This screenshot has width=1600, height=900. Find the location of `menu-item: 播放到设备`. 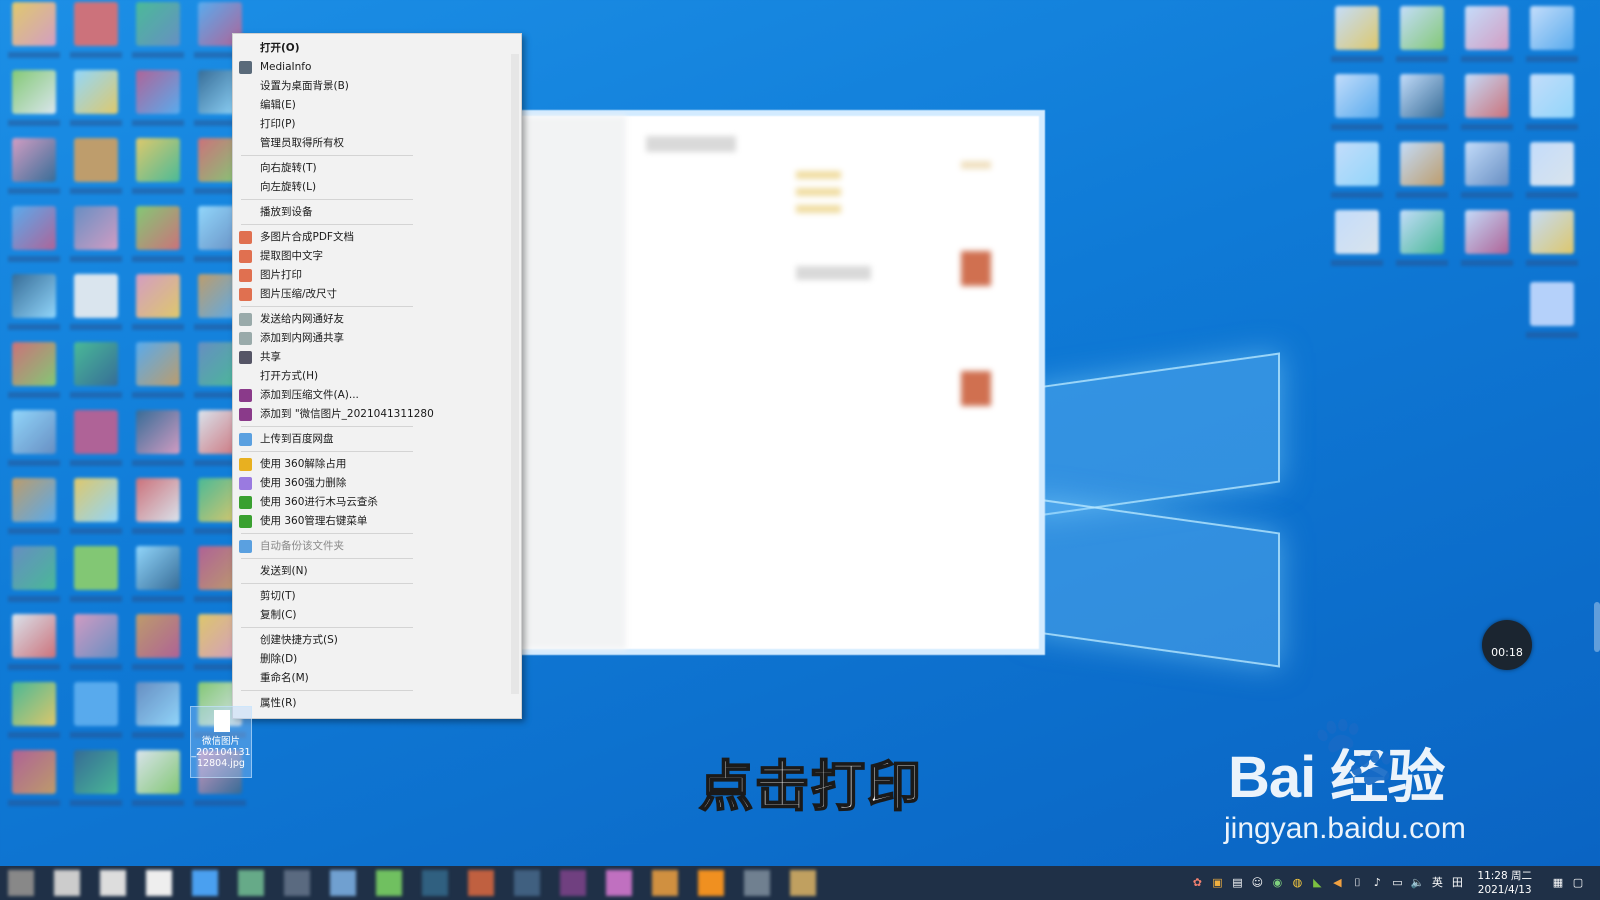

menu-item: 播放到设备 is located at coordinates (377, 212).